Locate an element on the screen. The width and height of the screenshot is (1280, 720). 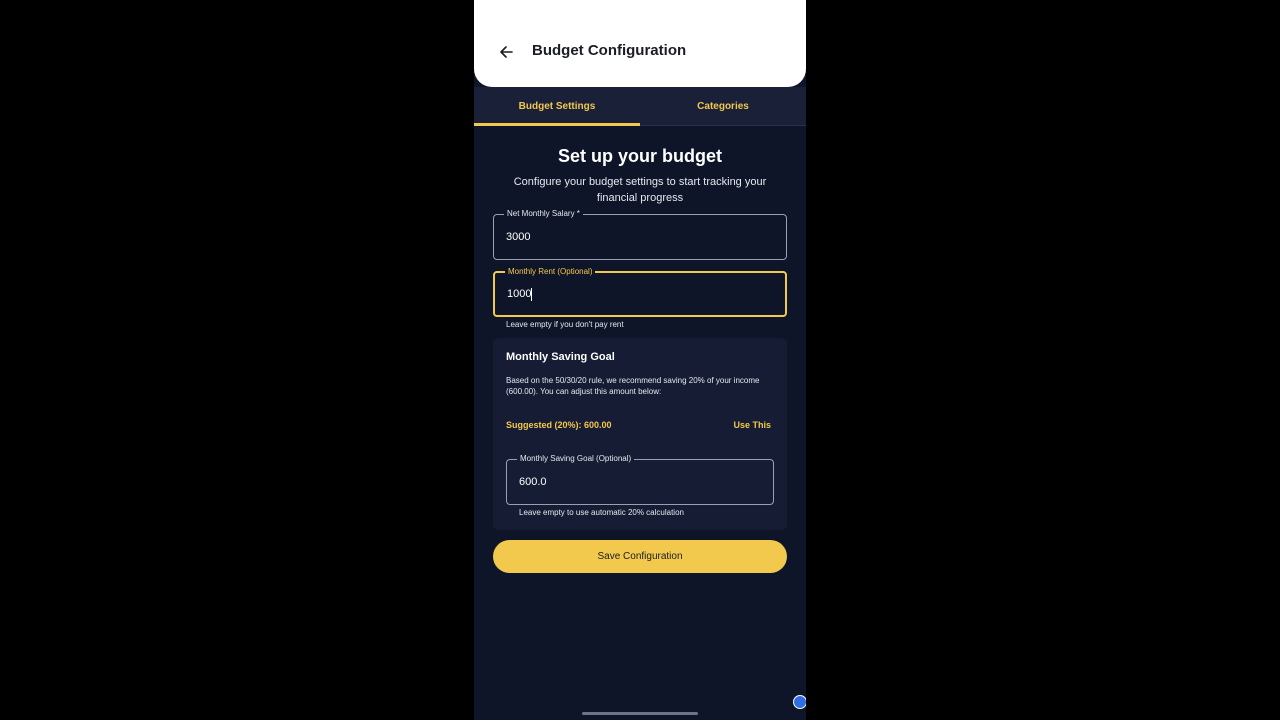
rent-input: 1000 is located at coordinates (640, 294).